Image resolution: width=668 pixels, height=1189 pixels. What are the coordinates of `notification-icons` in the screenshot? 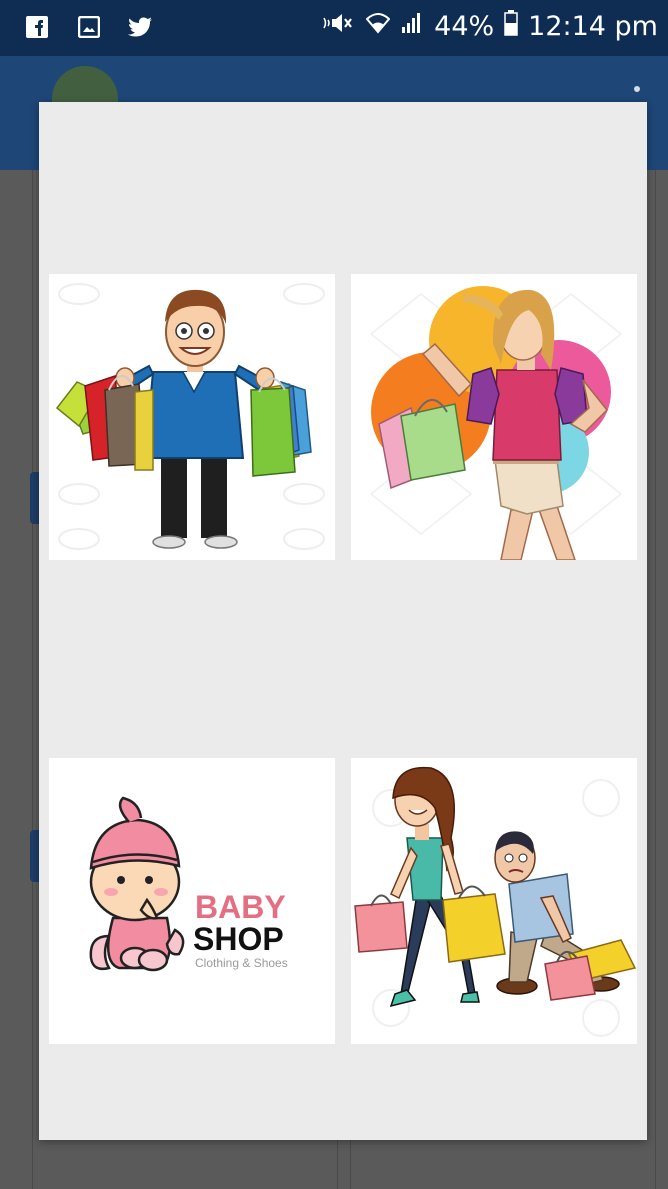 It's located at (89, 27).